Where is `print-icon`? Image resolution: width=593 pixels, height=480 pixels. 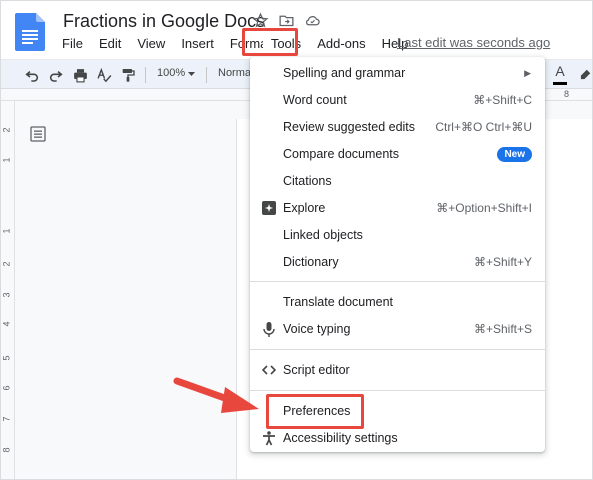 print-icon is located at coordinates (80, 75).